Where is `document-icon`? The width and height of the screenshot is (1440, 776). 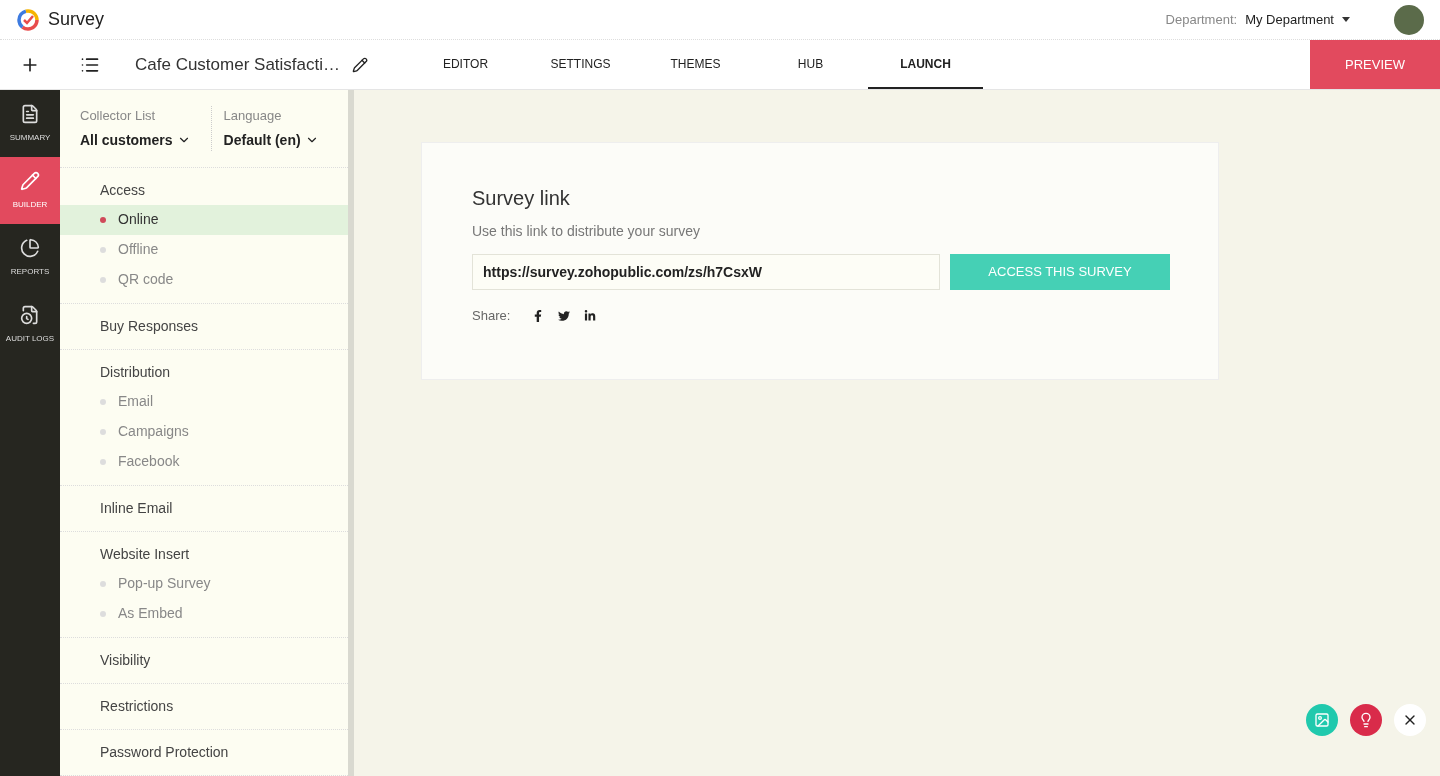 document-icon is located at coordinates (30, 113).